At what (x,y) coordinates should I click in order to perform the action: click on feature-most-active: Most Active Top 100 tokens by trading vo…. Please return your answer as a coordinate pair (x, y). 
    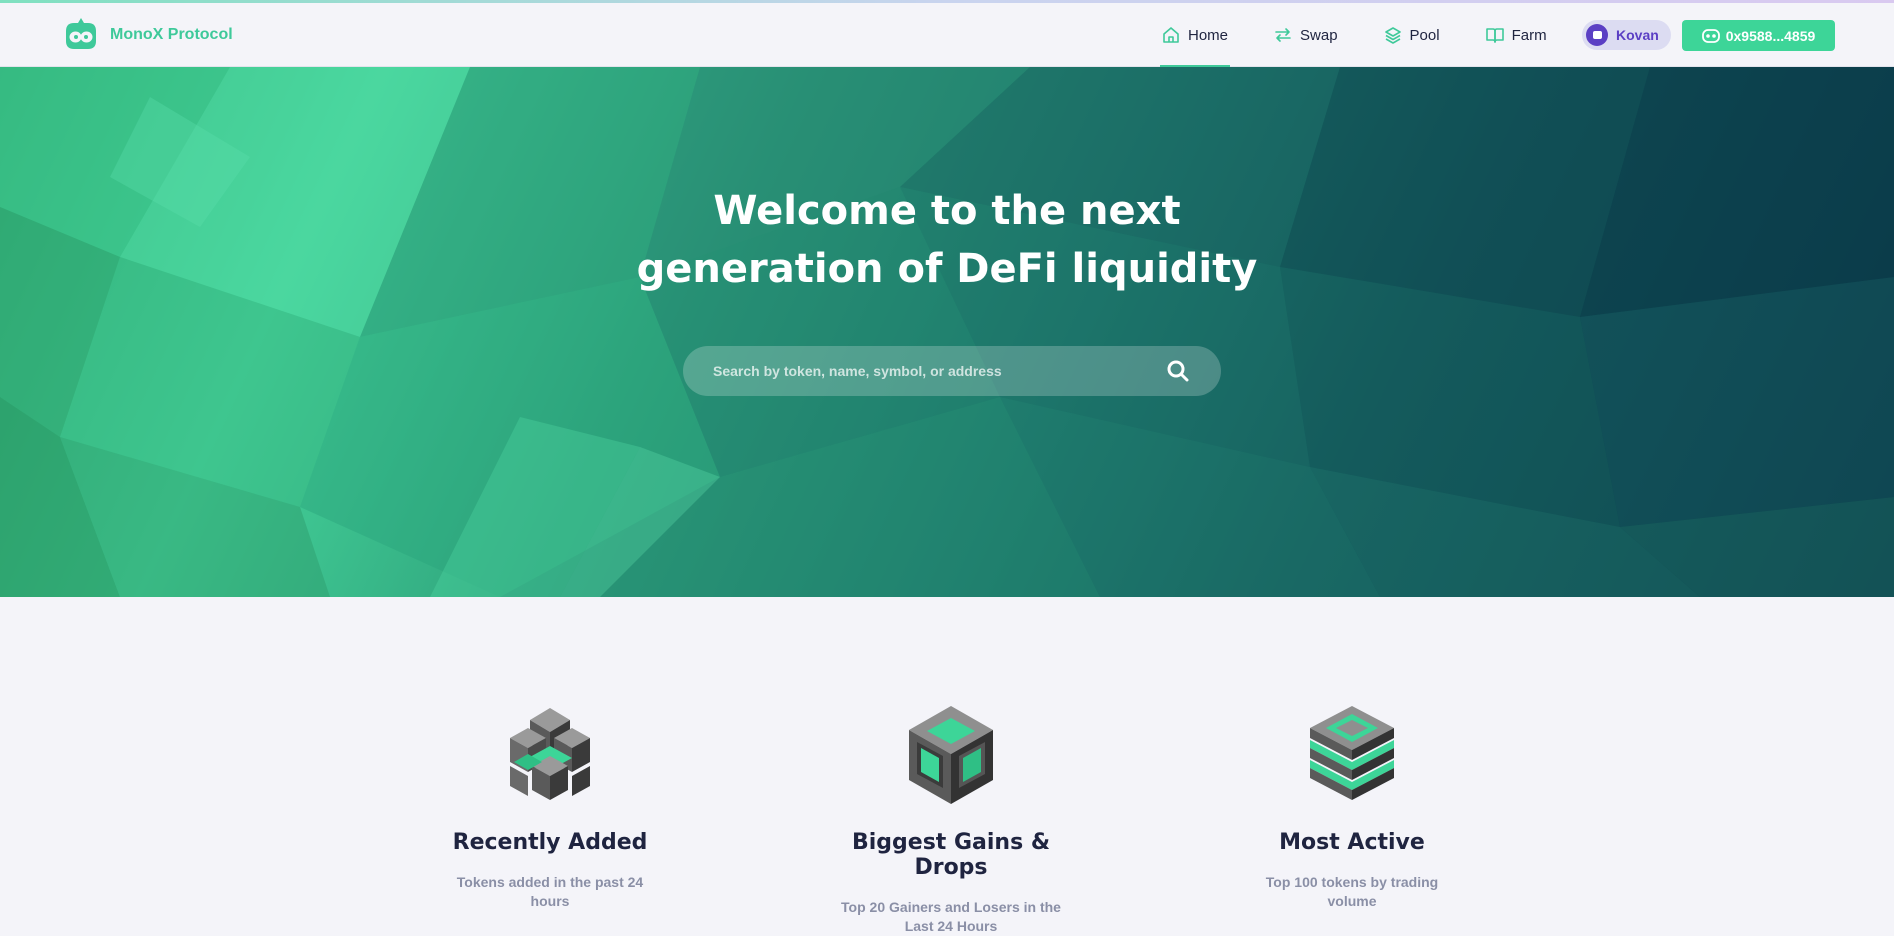
    Looking at the image, I should click on (1352, 805).